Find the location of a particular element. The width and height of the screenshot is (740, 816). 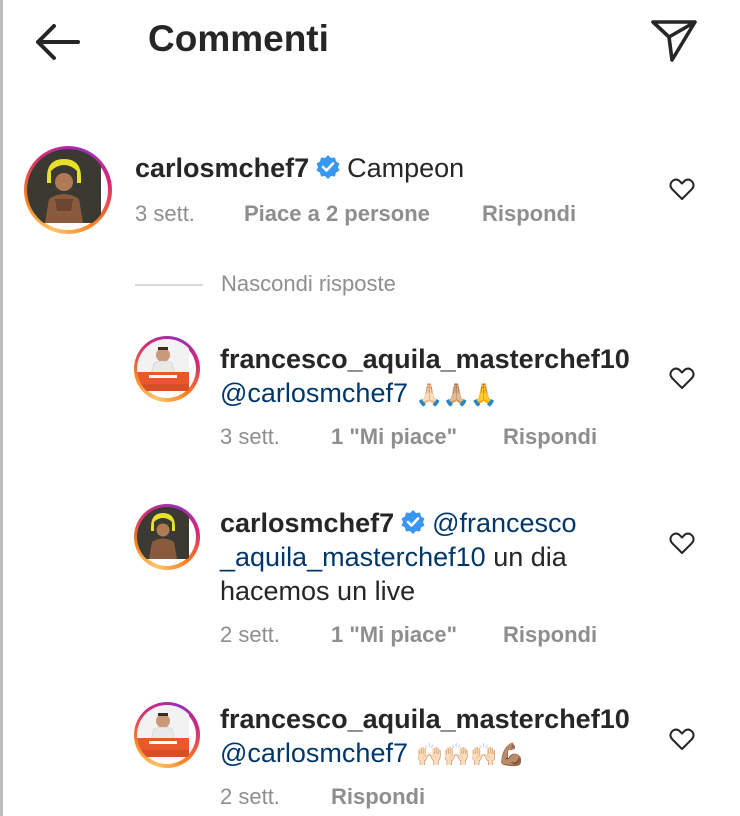

page-title: Commenti is located at coordinates (238, 38).